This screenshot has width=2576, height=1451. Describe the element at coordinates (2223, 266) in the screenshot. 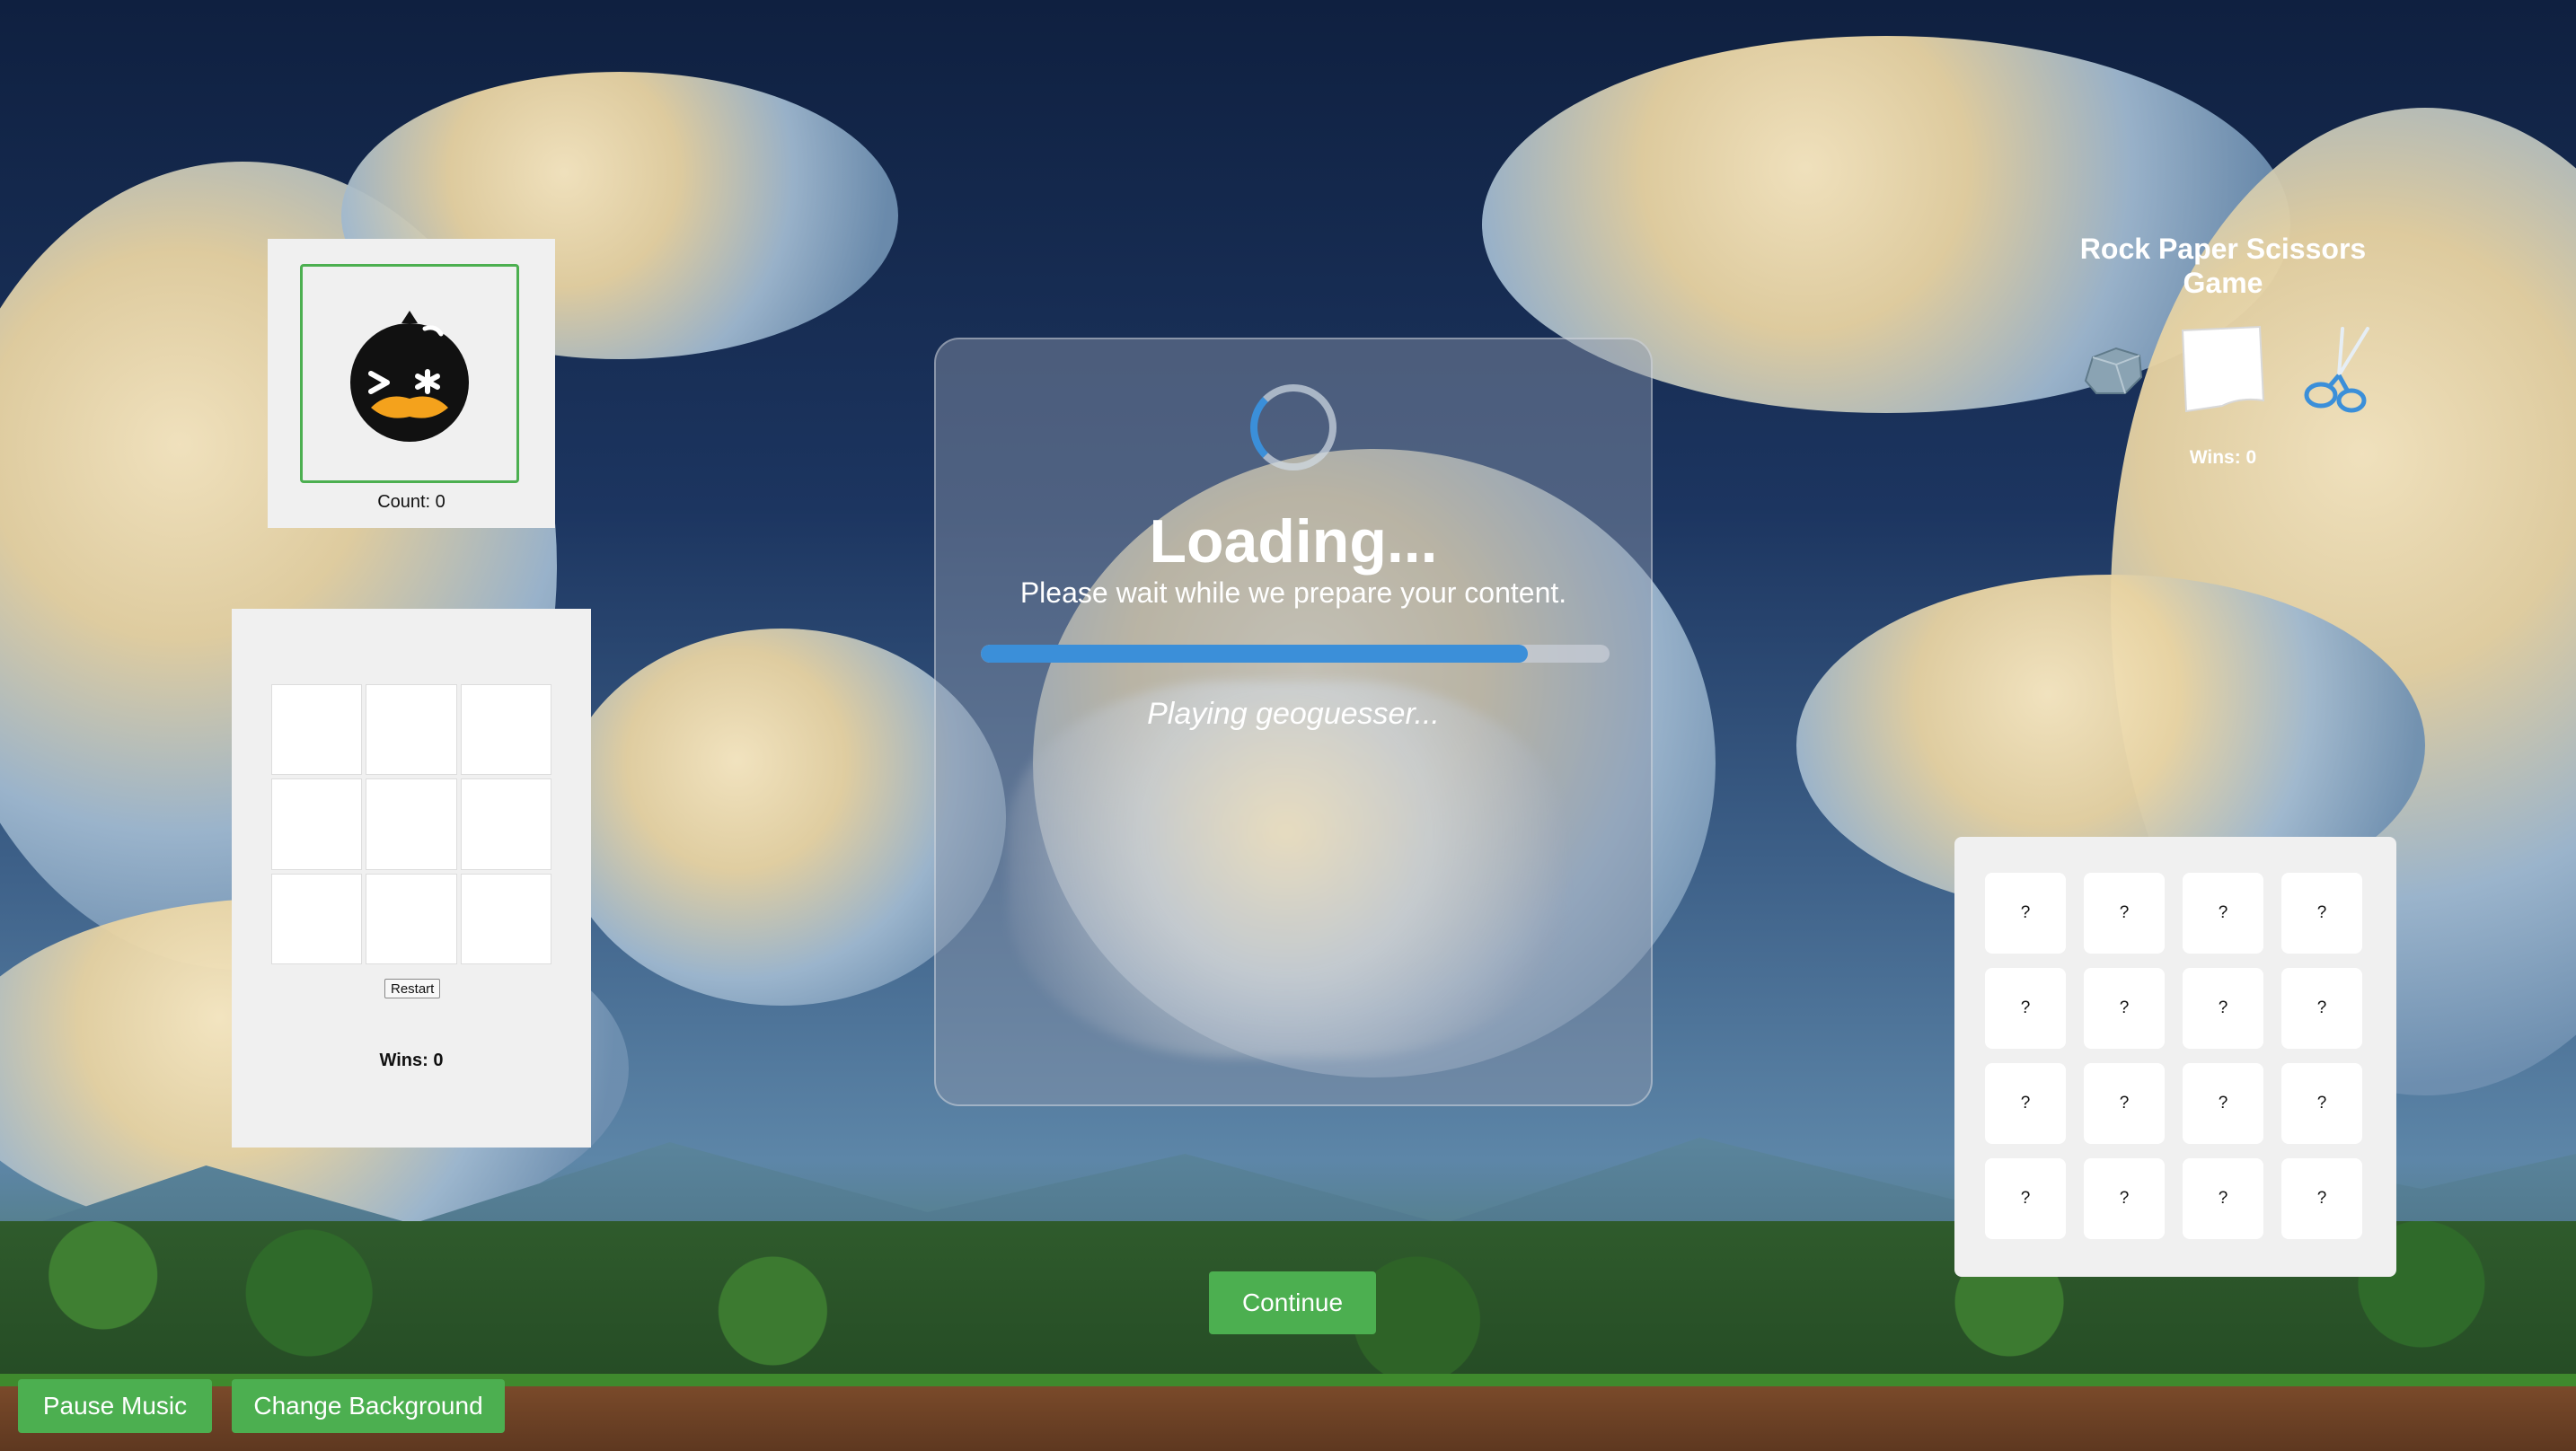

I see `rps-title: Rock Paper Scissors Game` at that location.